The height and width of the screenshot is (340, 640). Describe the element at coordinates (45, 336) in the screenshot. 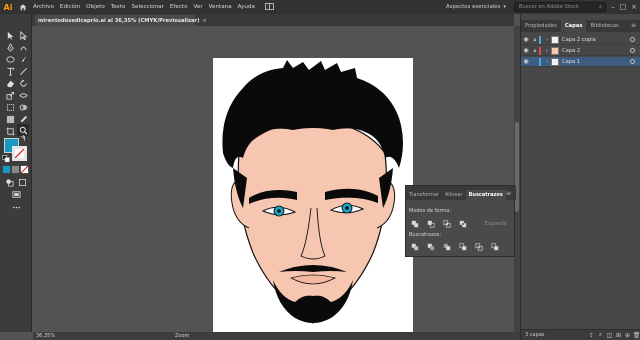

I see `zoom-level: 36,35%` at that location.